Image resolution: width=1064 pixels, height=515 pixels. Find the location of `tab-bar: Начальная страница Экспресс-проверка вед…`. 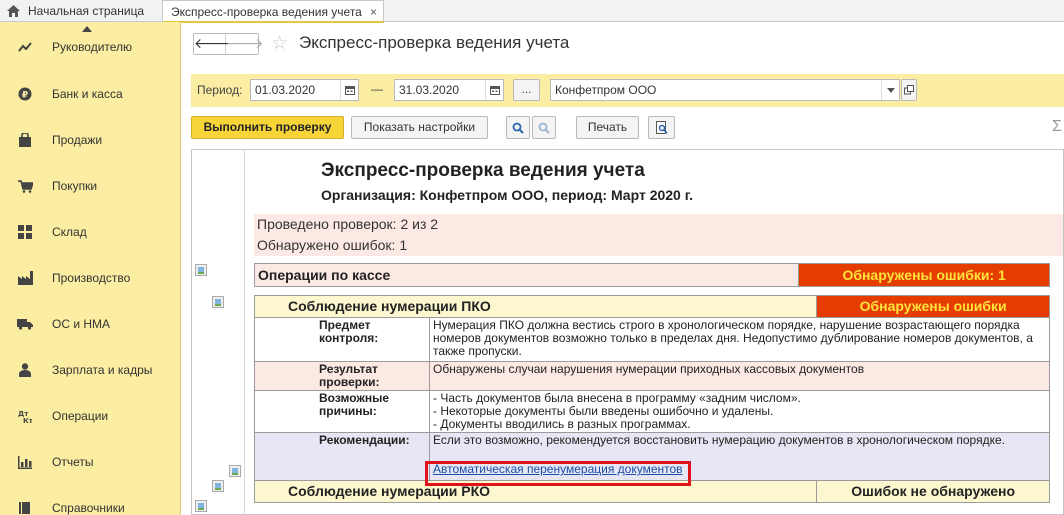

tab-bar: Начальная страница Экспресс-проверка вед… is located at coordinates (532, 11).